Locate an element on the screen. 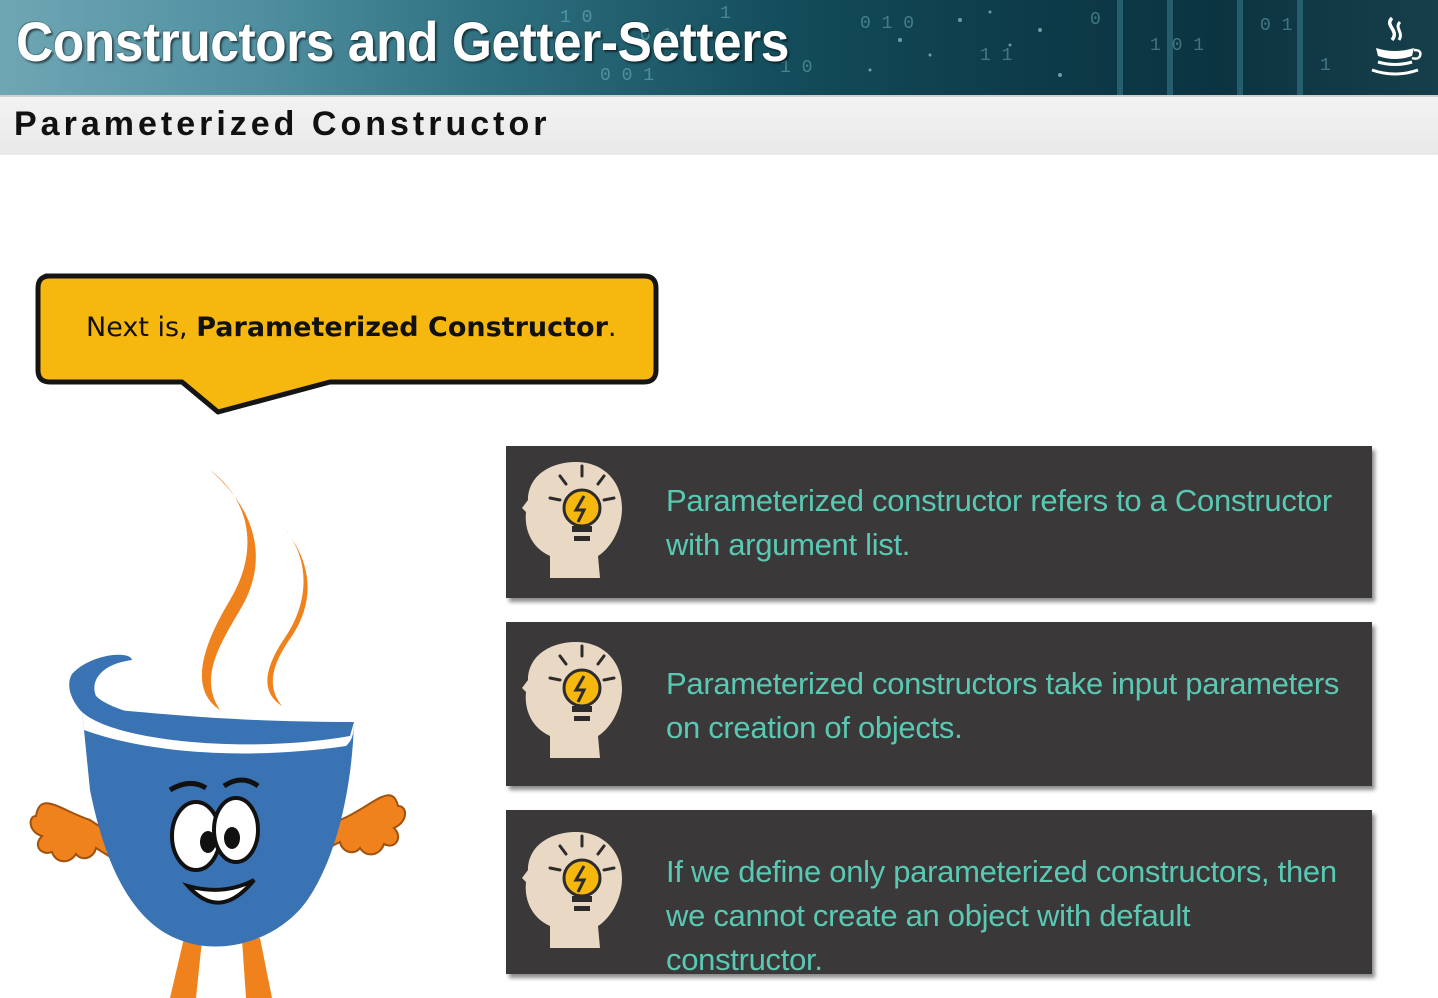 The width and height of the screenshot is (1438, 998). svg-text: 0 is located at coordinates (1095, 20).